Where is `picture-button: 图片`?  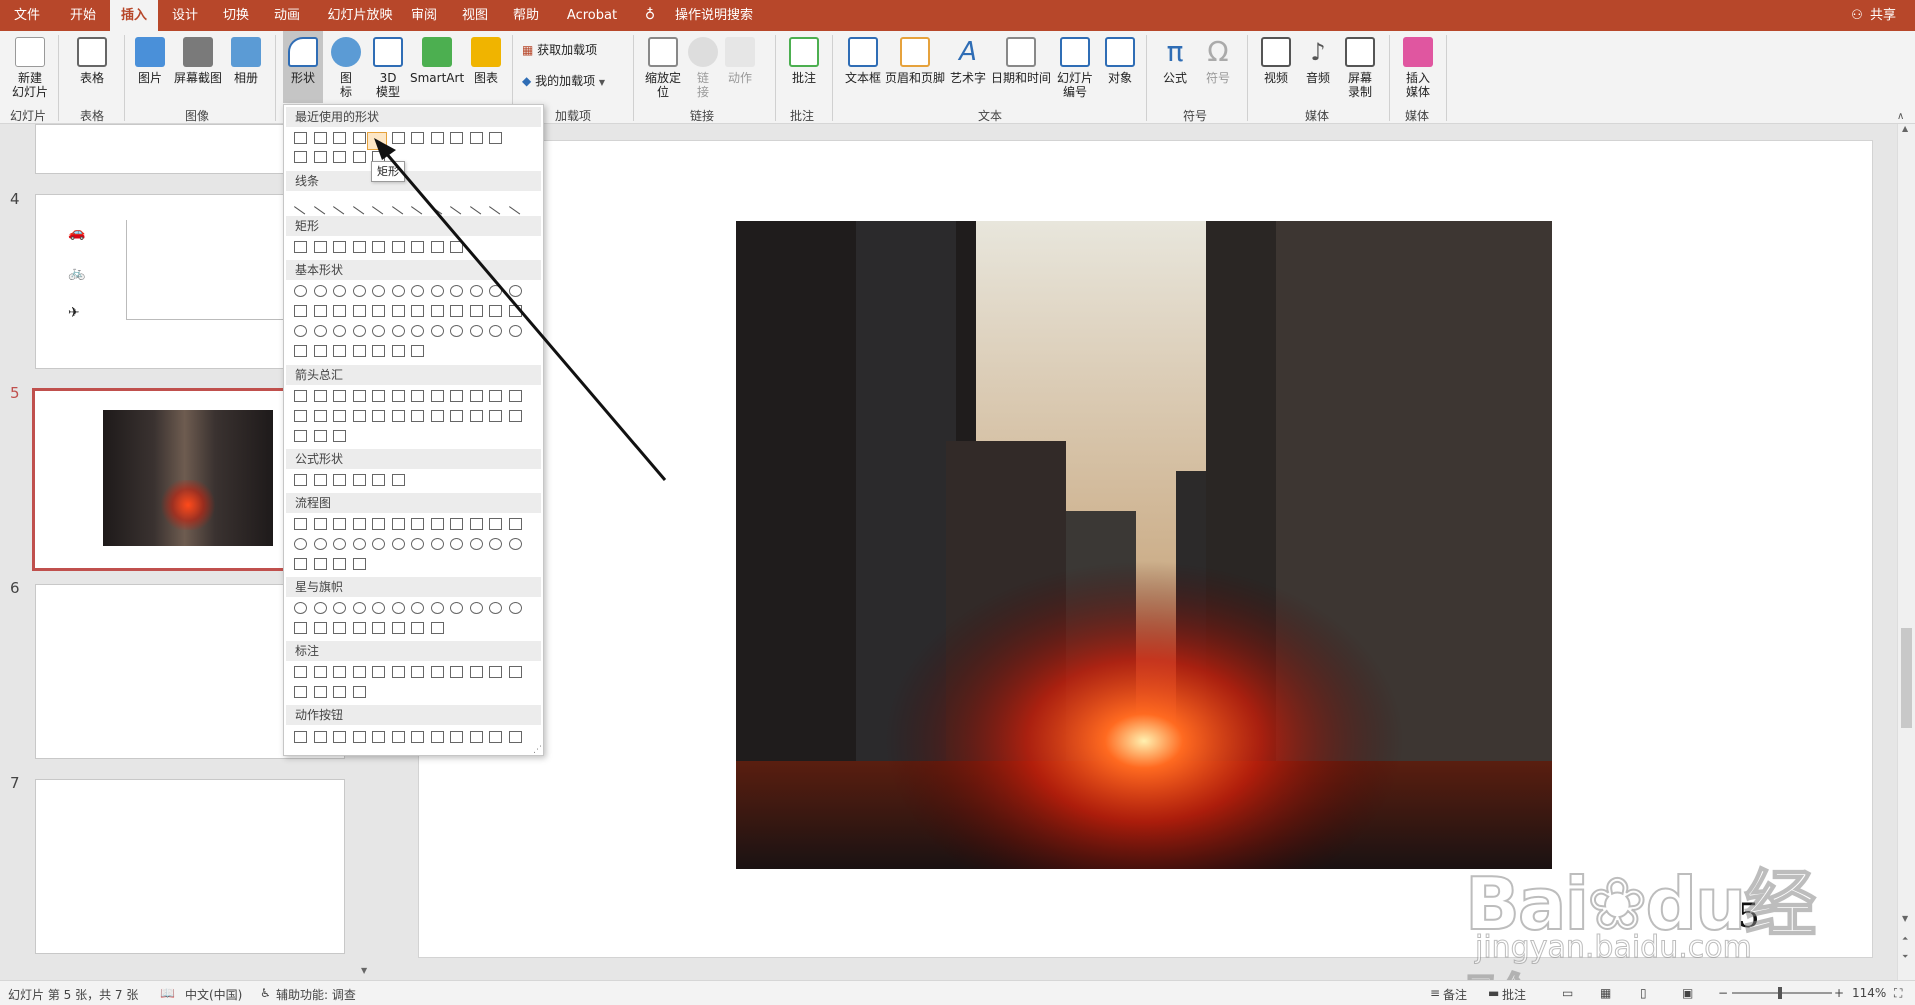
picture-button: 图片 is located at coordinates (150, 67).